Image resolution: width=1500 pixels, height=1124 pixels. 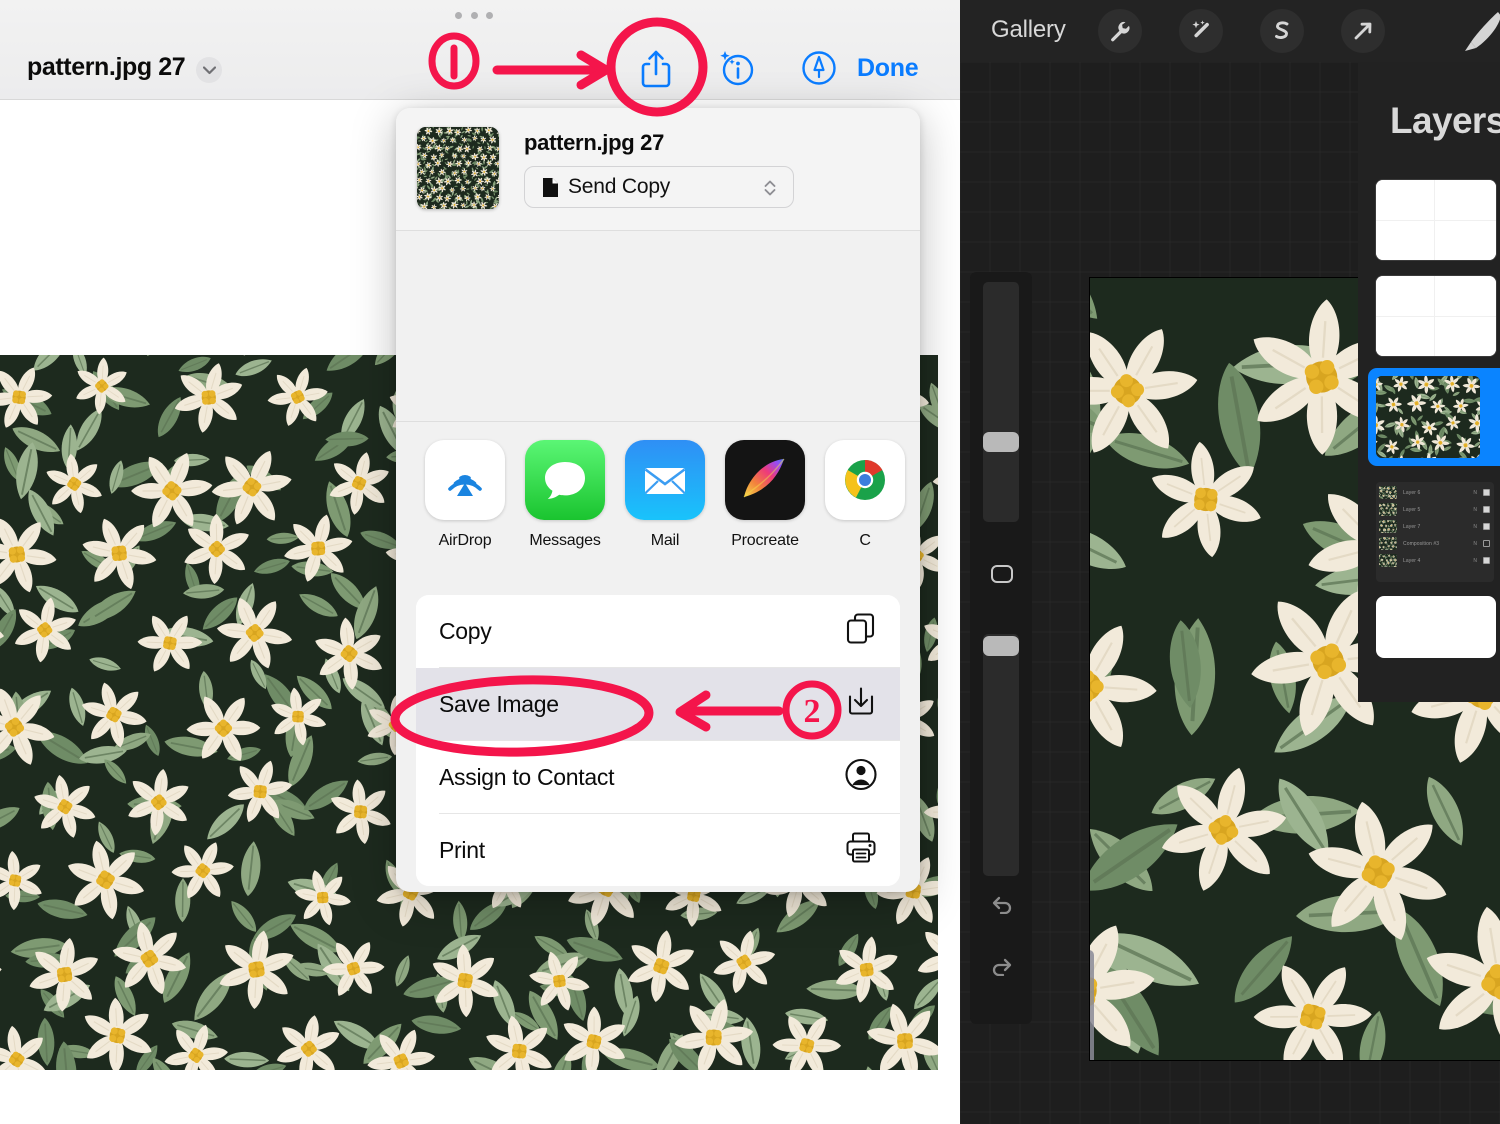 I want to click on share-app-procreate: Procreate, so click(x=765, y=495).